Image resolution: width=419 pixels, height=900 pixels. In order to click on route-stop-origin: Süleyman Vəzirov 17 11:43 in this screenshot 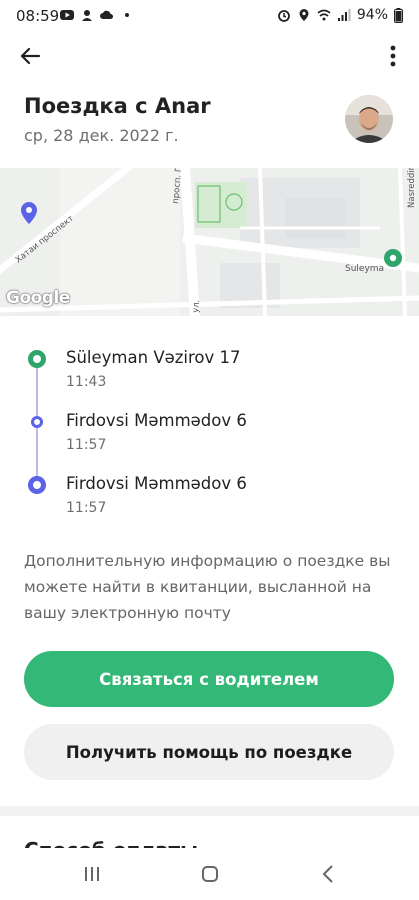, I will do `click(209, 370)`.